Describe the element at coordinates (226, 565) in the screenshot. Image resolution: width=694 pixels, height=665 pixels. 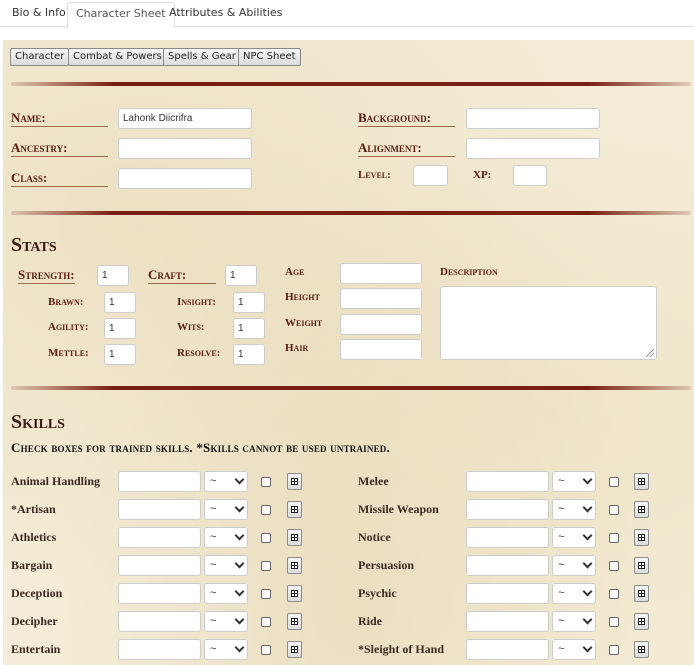
I see `skill-select-bargain: ~` at that location.